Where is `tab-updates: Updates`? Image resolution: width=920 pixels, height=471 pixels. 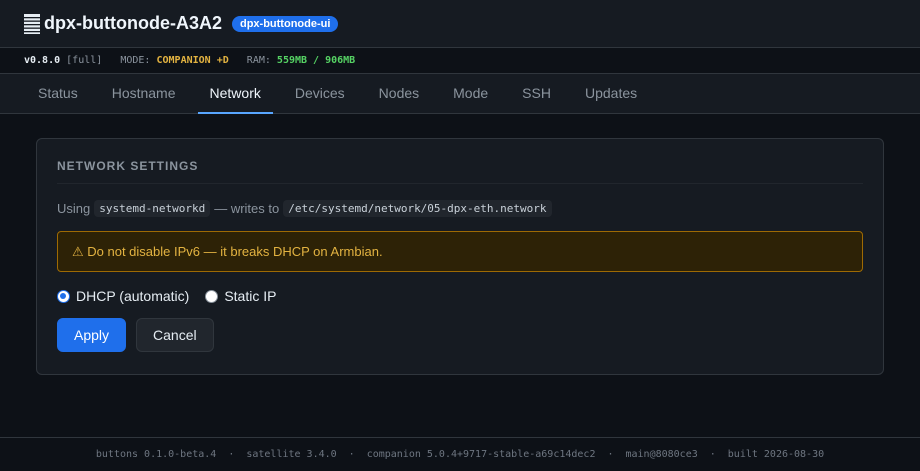 tab-updates: Updates is located at coordinates (611, 94).